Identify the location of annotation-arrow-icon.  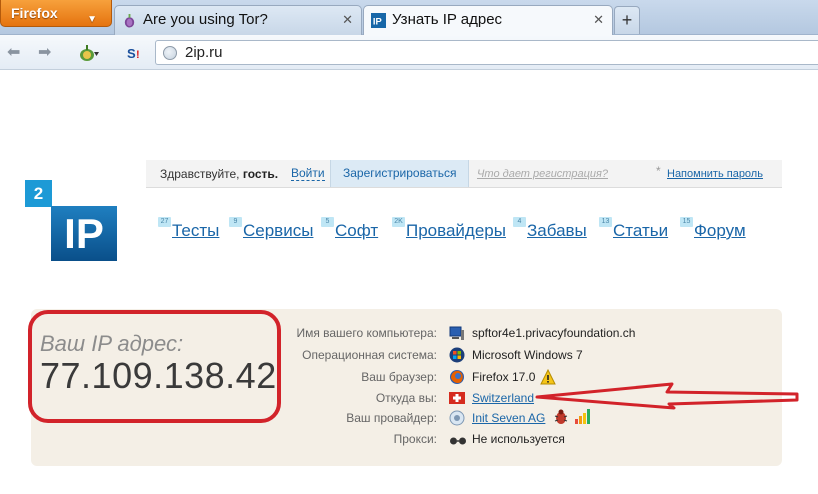
(667, 396).